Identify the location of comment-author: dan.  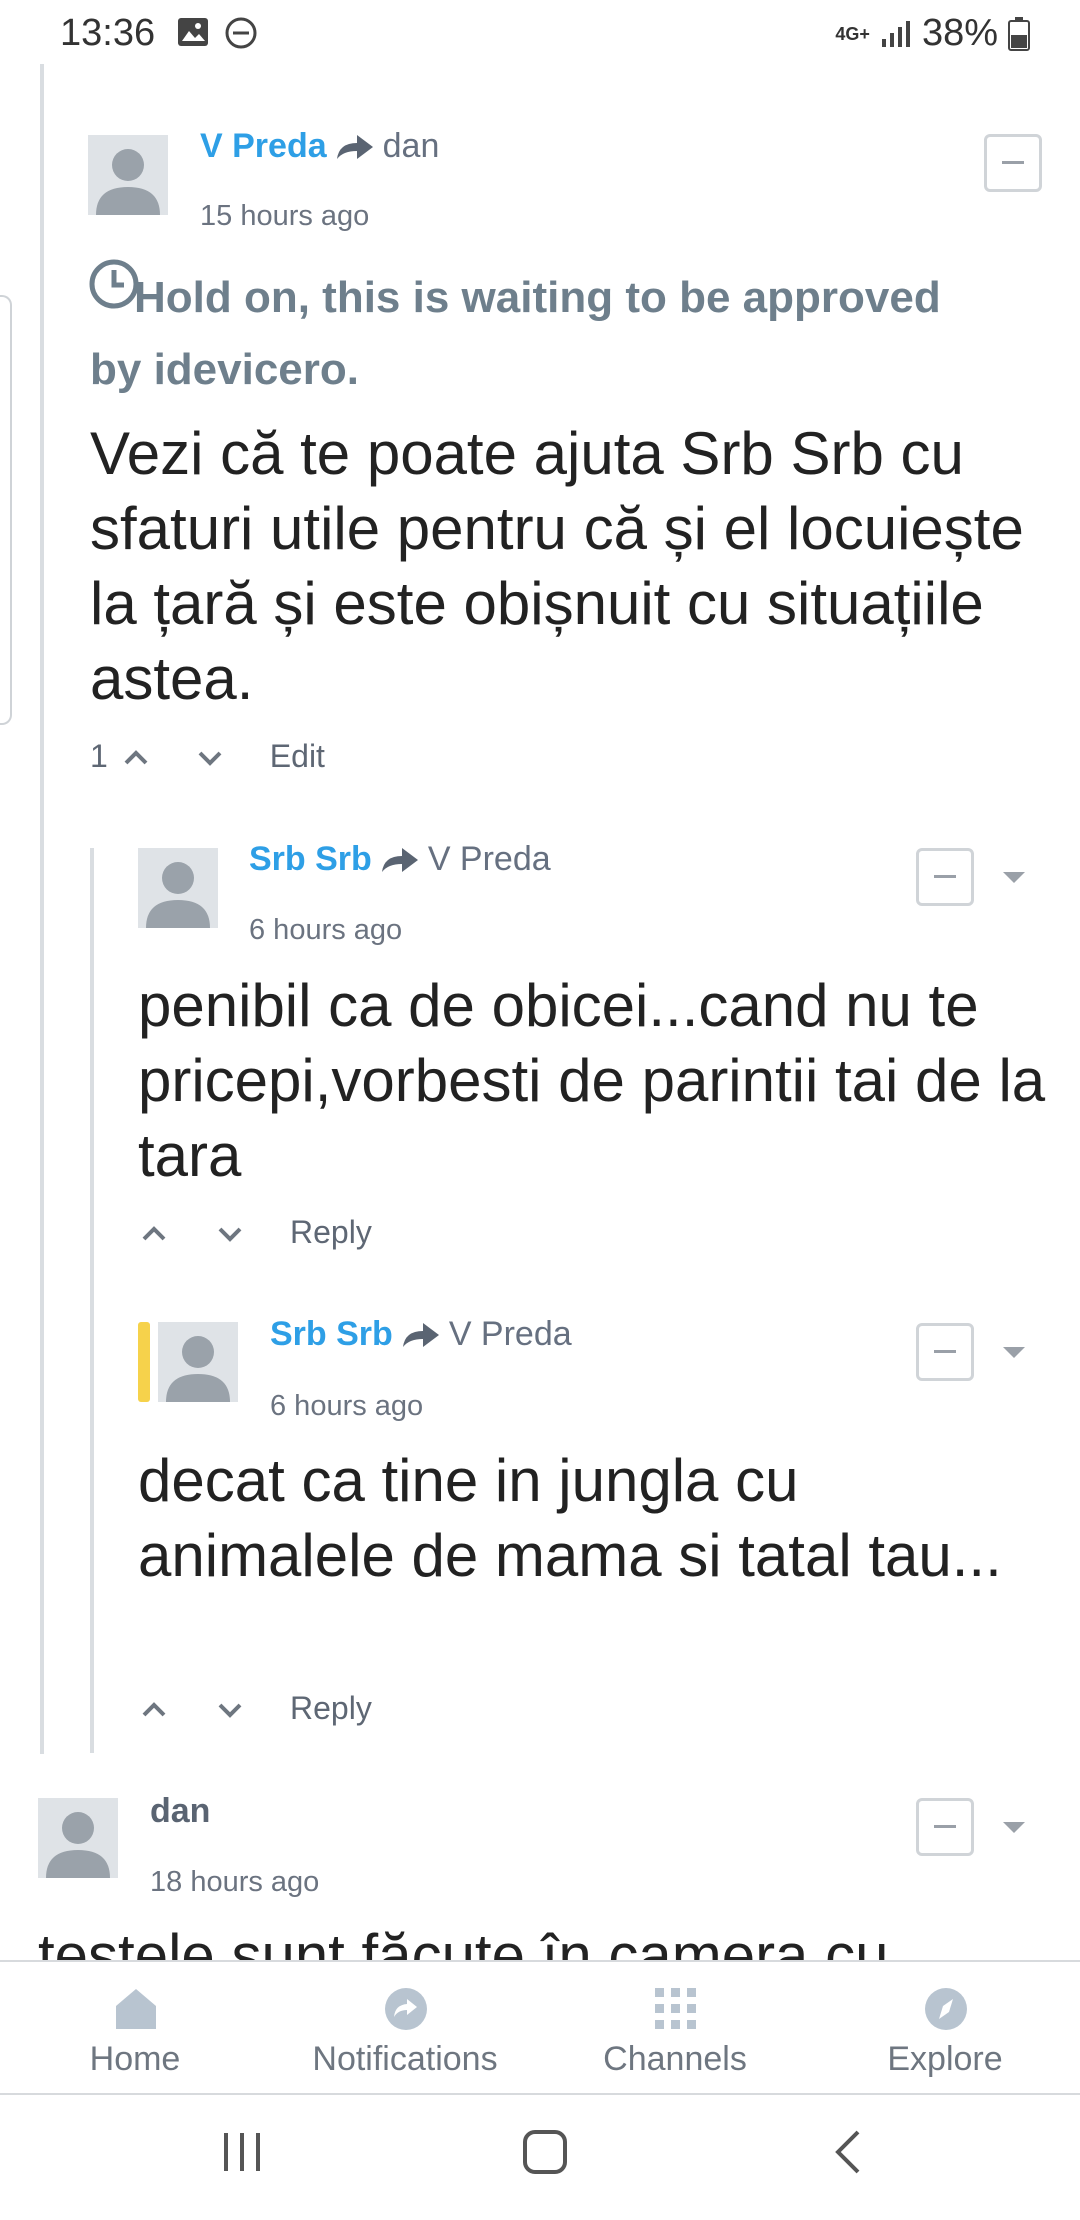
(180, 1811).